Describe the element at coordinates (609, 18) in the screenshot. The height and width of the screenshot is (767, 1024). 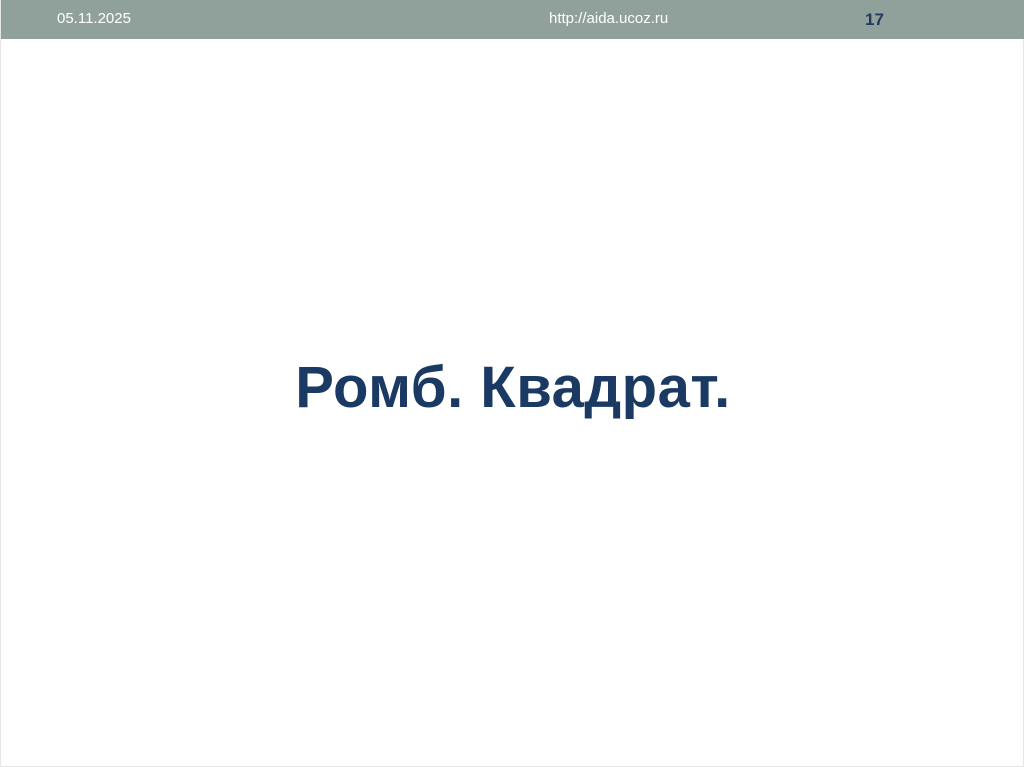
I see `source-url: http://aida.ucoz.ru` at that location.